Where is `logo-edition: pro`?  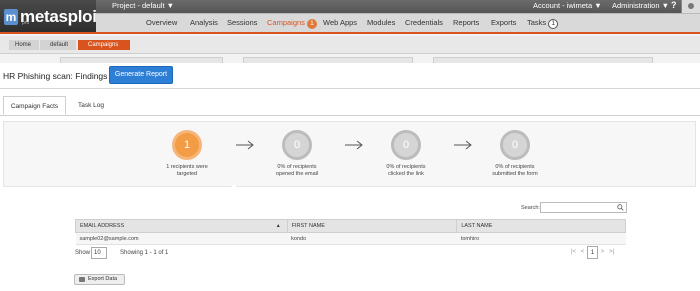 logo-edition: pro is located at coordinates (26, 23).